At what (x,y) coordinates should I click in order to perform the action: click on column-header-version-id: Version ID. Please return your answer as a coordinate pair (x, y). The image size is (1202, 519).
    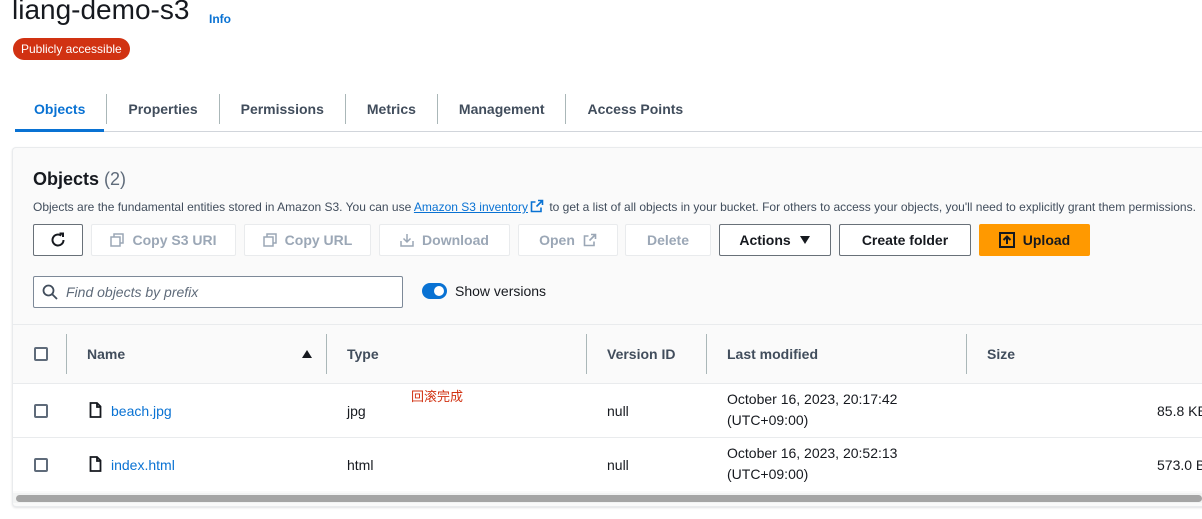
    Looking at the image, I should click on (641, 354).